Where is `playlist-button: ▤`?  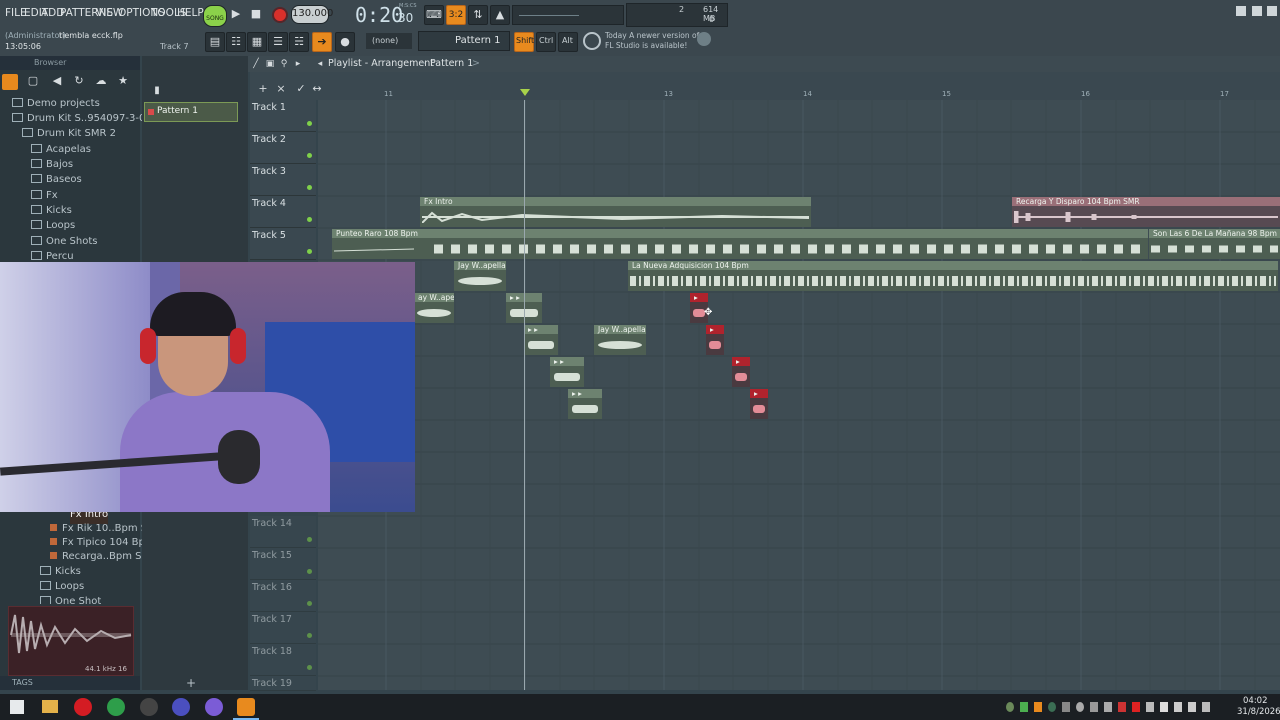
playlist-button: ▤ is located at coordinates (215, 42).